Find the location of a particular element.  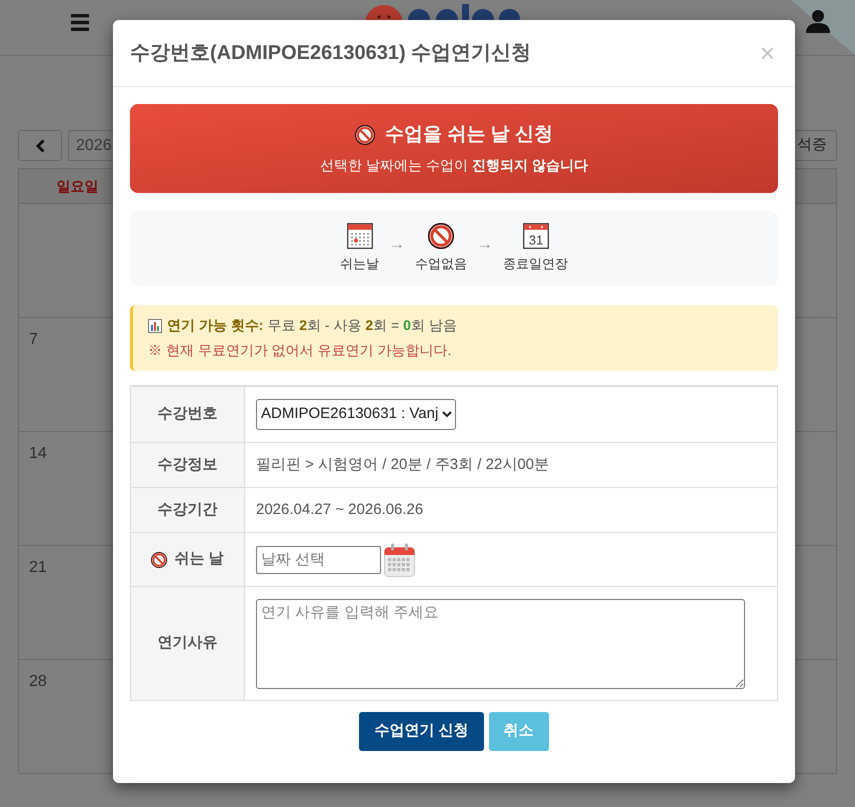

chevron-down-icon is located at coordinates (447, 414).